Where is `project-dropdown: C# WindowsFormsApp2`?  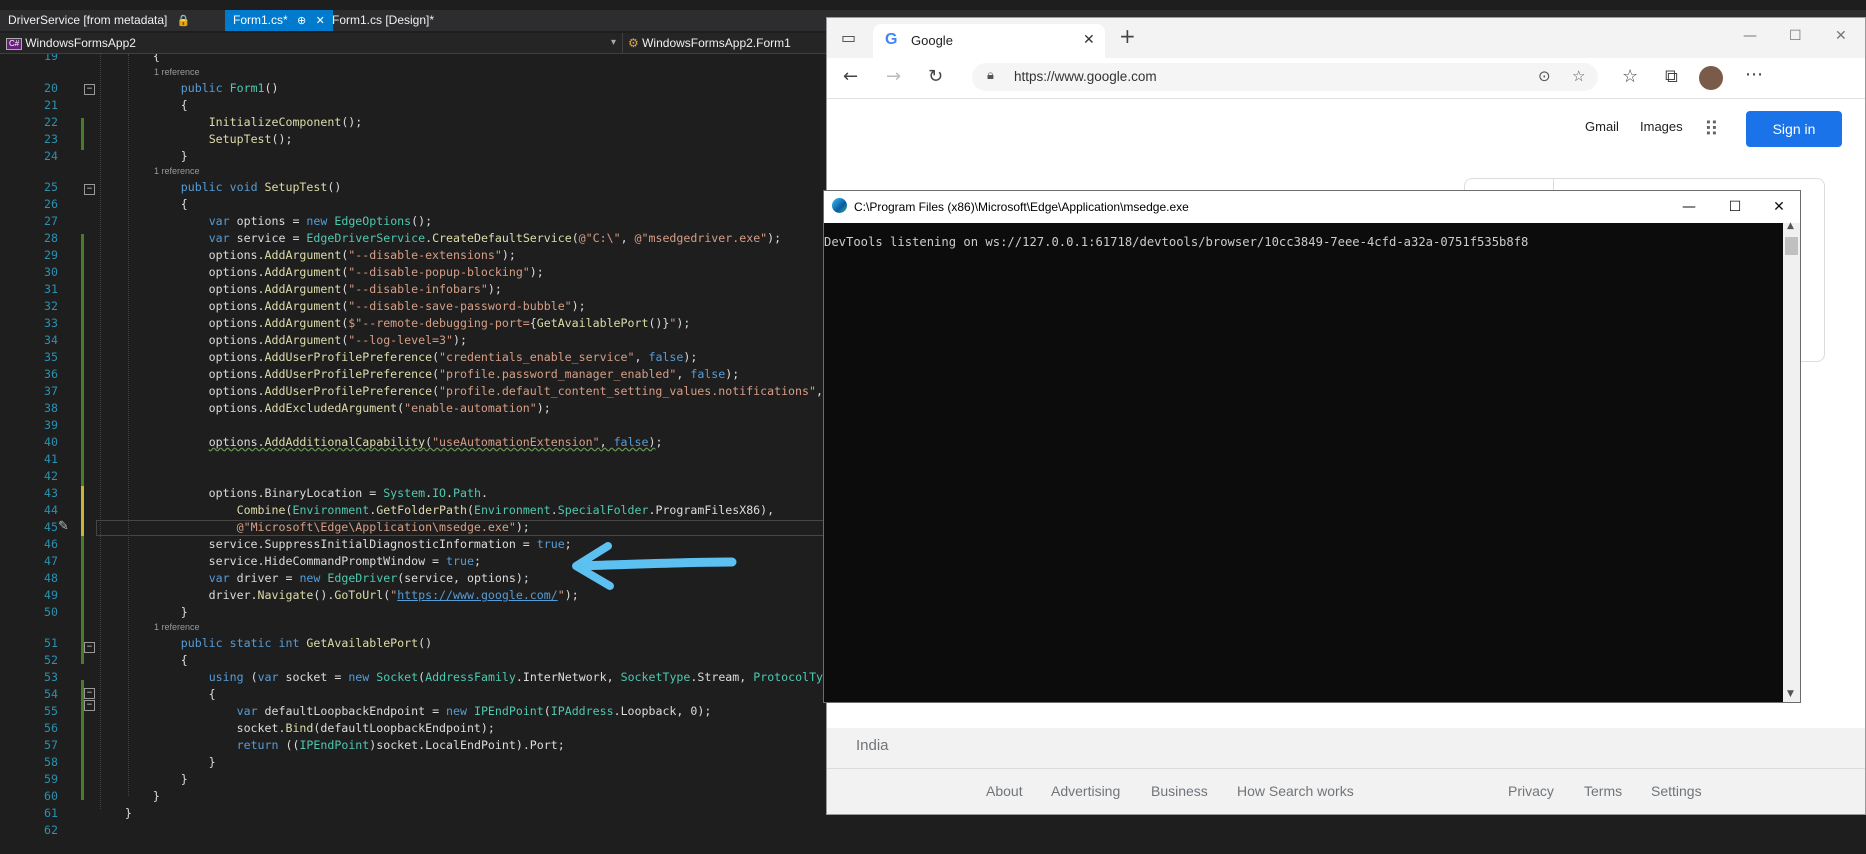
project-dropdown: C# WindowsFormsApp2 is located at coordinates (313, 43).